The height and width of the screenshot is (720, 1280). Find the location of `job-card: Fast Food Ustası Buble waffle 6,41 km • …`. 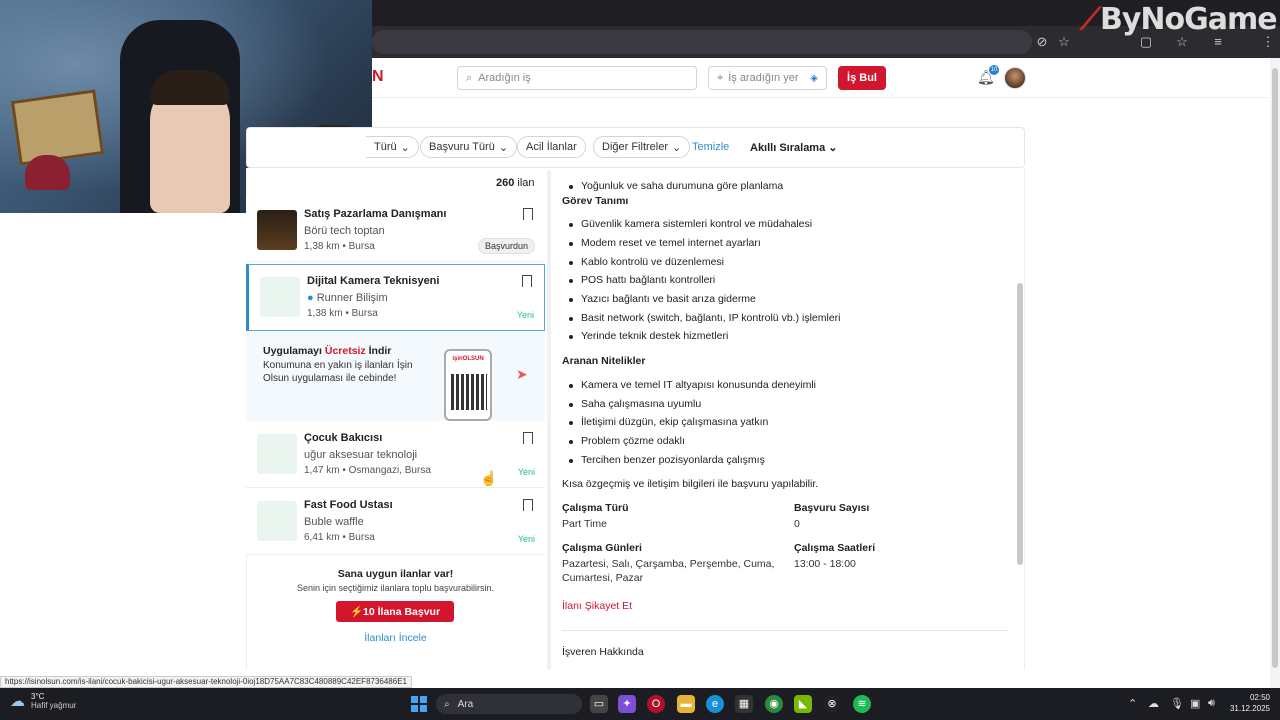

job-card: Fast Food Ustası Buble waffle 6,41 km • … is located at coordinates (395, 522).